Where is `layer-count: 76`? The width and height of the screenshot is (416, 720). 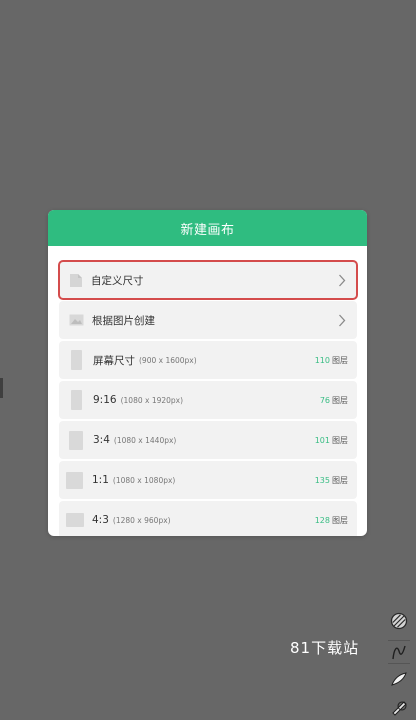
layer-count: 76 is located at coordinates (324, 400).